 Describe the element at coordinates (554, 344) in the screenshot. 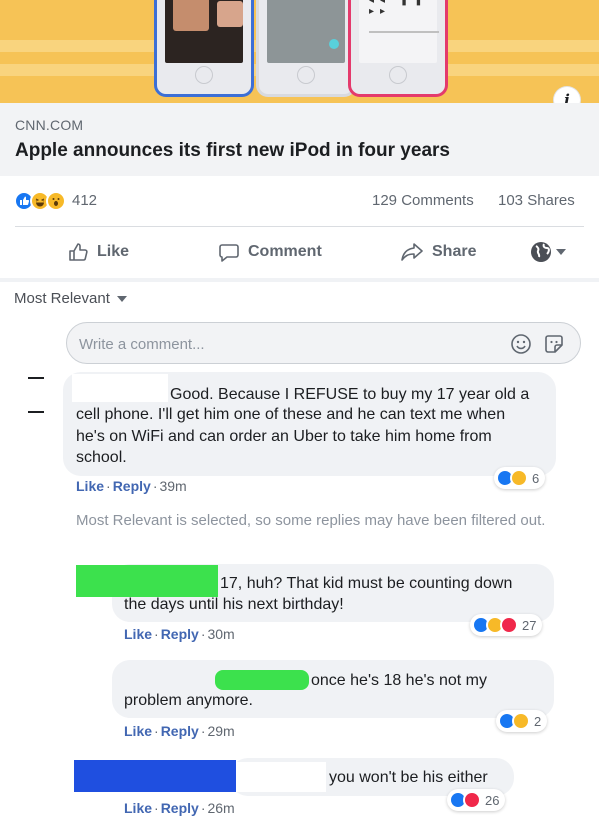

I see `sticker-icon` at that location.